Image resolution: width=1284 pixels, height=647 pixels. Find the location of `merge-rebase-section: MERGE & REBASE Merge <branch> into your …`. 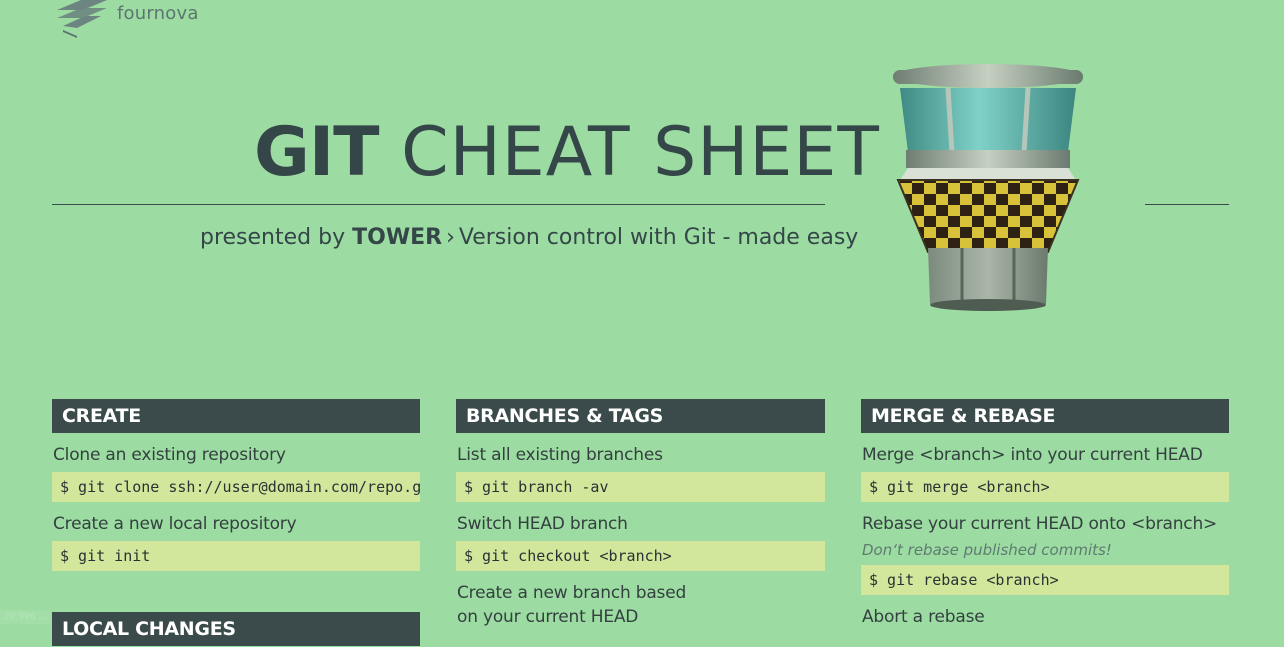

merge-rebase-section: MERGE & REBASE Merge <branch> into your … is located at coordinates (1045, 514).